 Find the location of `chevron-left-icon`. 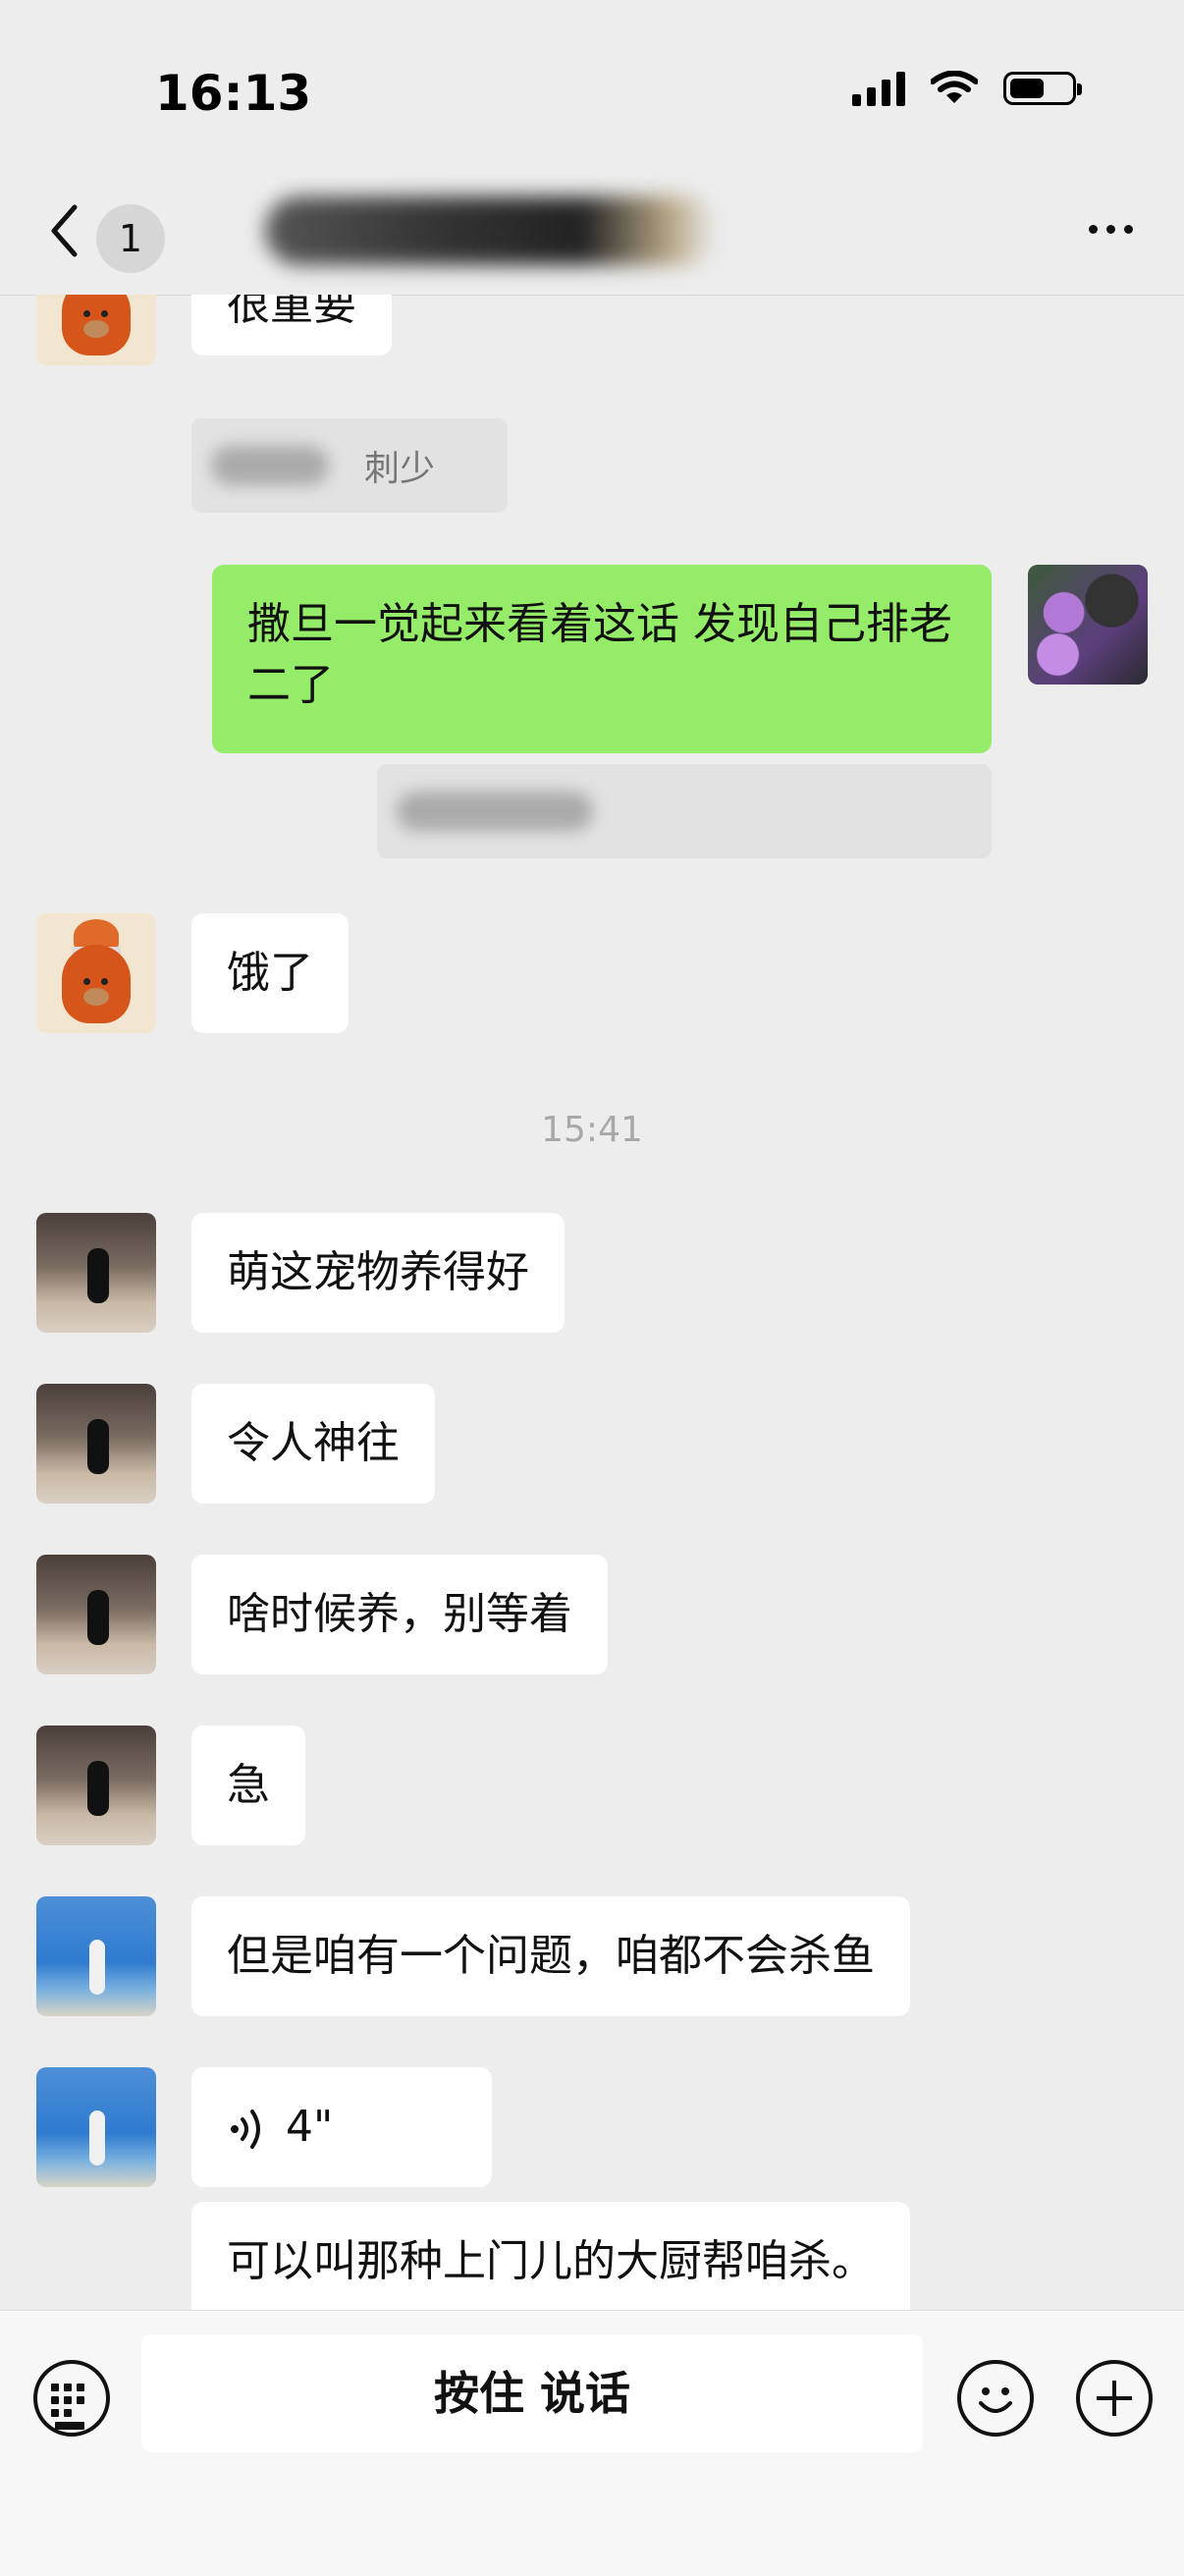

chevron-left-icon is located at coordinates (65, 230).